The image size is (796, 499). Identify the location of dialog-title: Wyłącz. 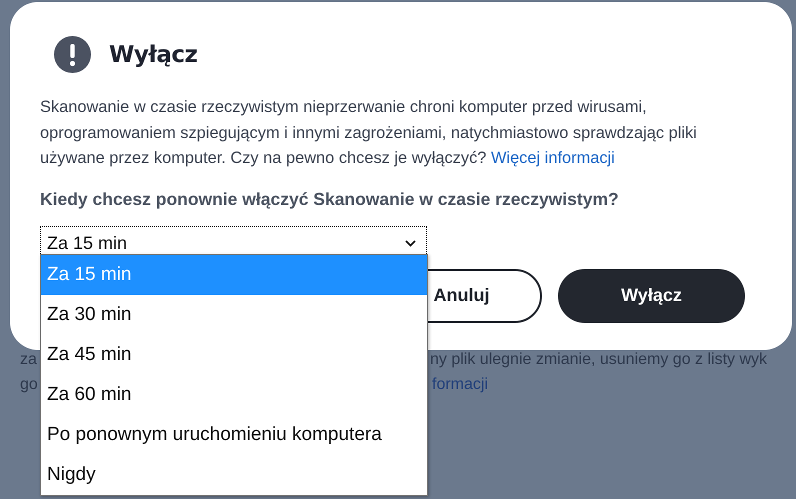
(153, 55).